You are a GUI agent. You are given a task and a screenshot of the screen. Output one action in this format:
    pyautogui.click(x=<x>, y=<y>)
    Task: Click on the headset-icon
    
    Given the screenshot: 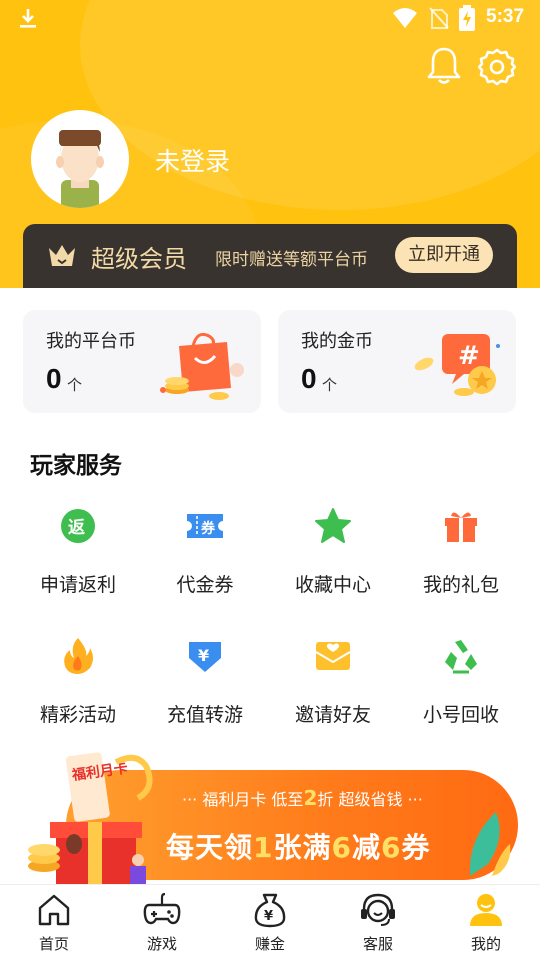 What is the action you would take?
    pyautogui.click(x=378, y=909)
    